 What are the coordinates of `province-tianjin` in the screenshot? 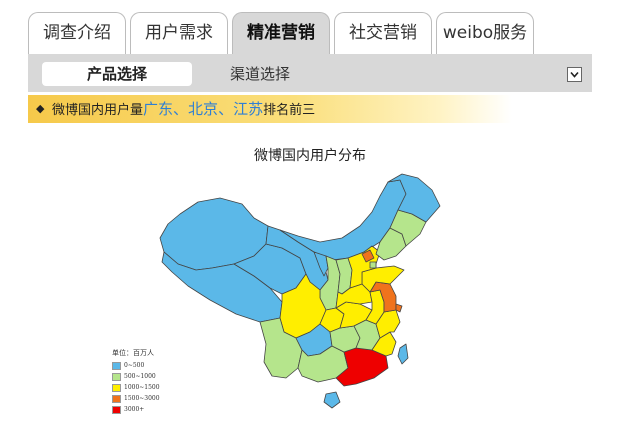 It's located at (373, 265).